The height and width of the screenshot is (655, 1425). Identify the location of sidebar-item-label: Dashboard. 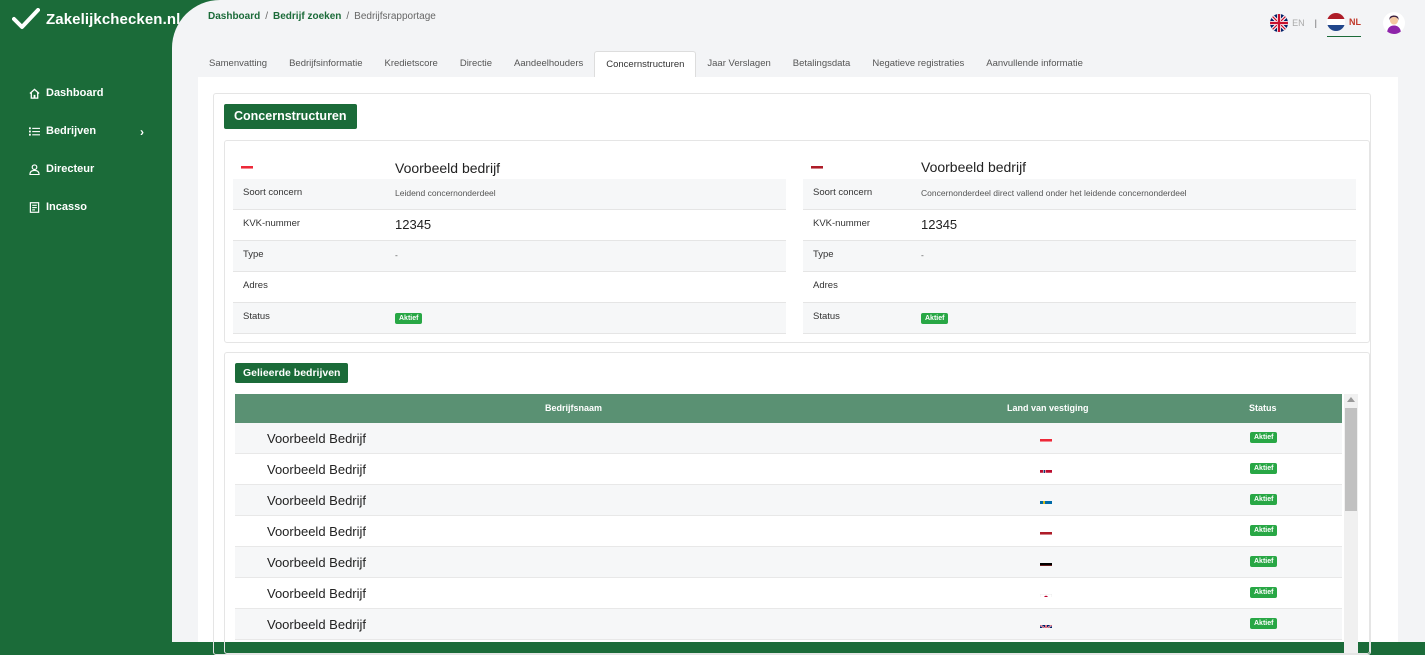
(74, 93).